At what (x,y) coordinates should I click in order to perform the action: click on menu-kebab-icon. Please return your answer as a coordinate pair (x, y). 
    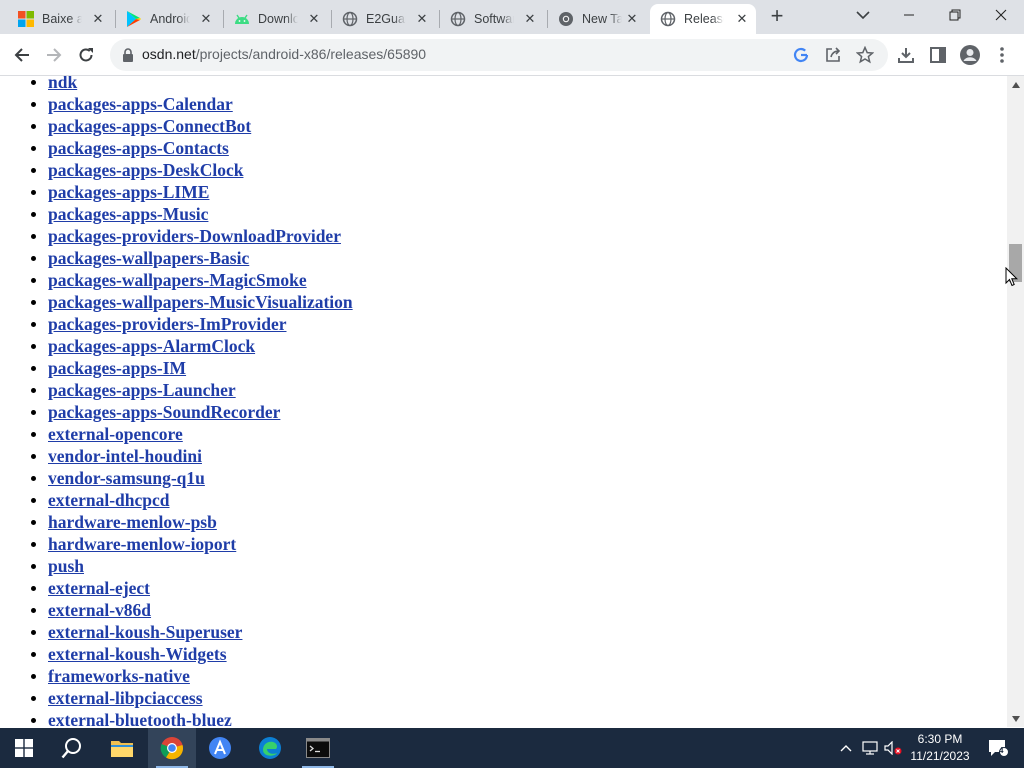
    Looking at the image, I should click on (1002, 55).